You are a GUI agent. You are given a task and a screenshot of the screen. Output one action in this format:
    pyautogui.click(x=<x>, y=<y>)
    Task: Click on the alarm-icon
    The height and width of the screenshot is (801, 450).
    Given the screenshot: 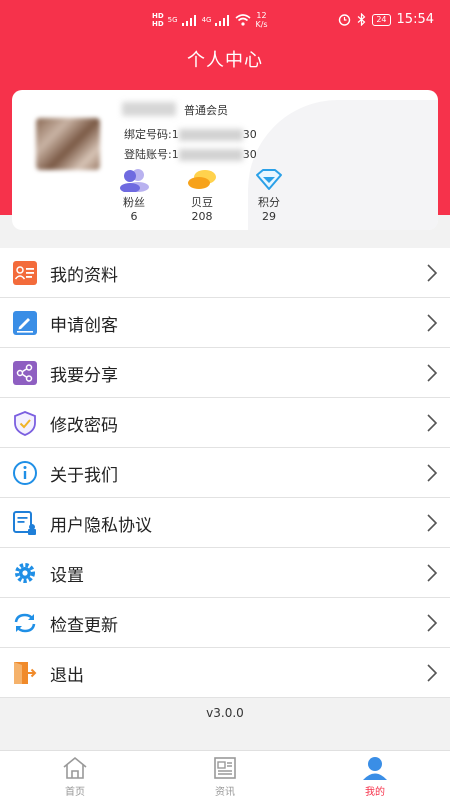 What is the action you would take?
    pyautogui.click(x=345, y=20)
    